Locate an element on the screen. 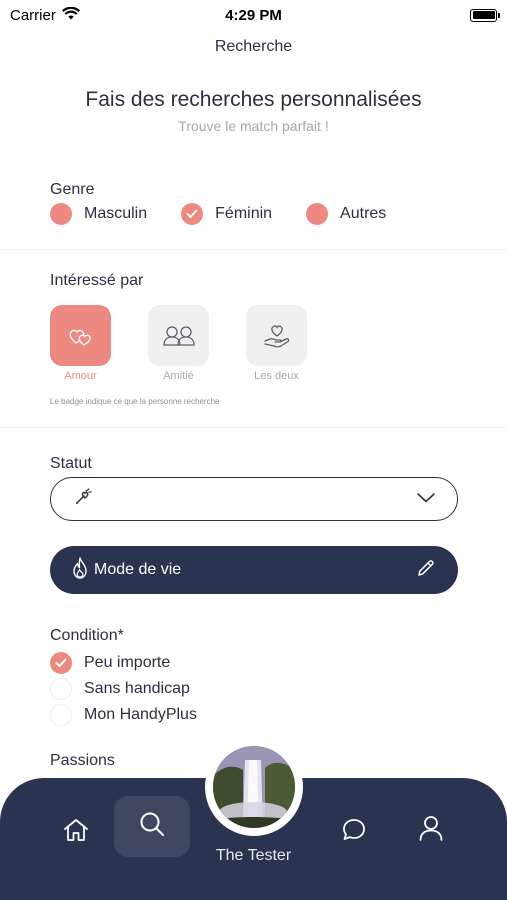  genre-options: Masculin Féminin Autres is located at coordinates (235, 214).